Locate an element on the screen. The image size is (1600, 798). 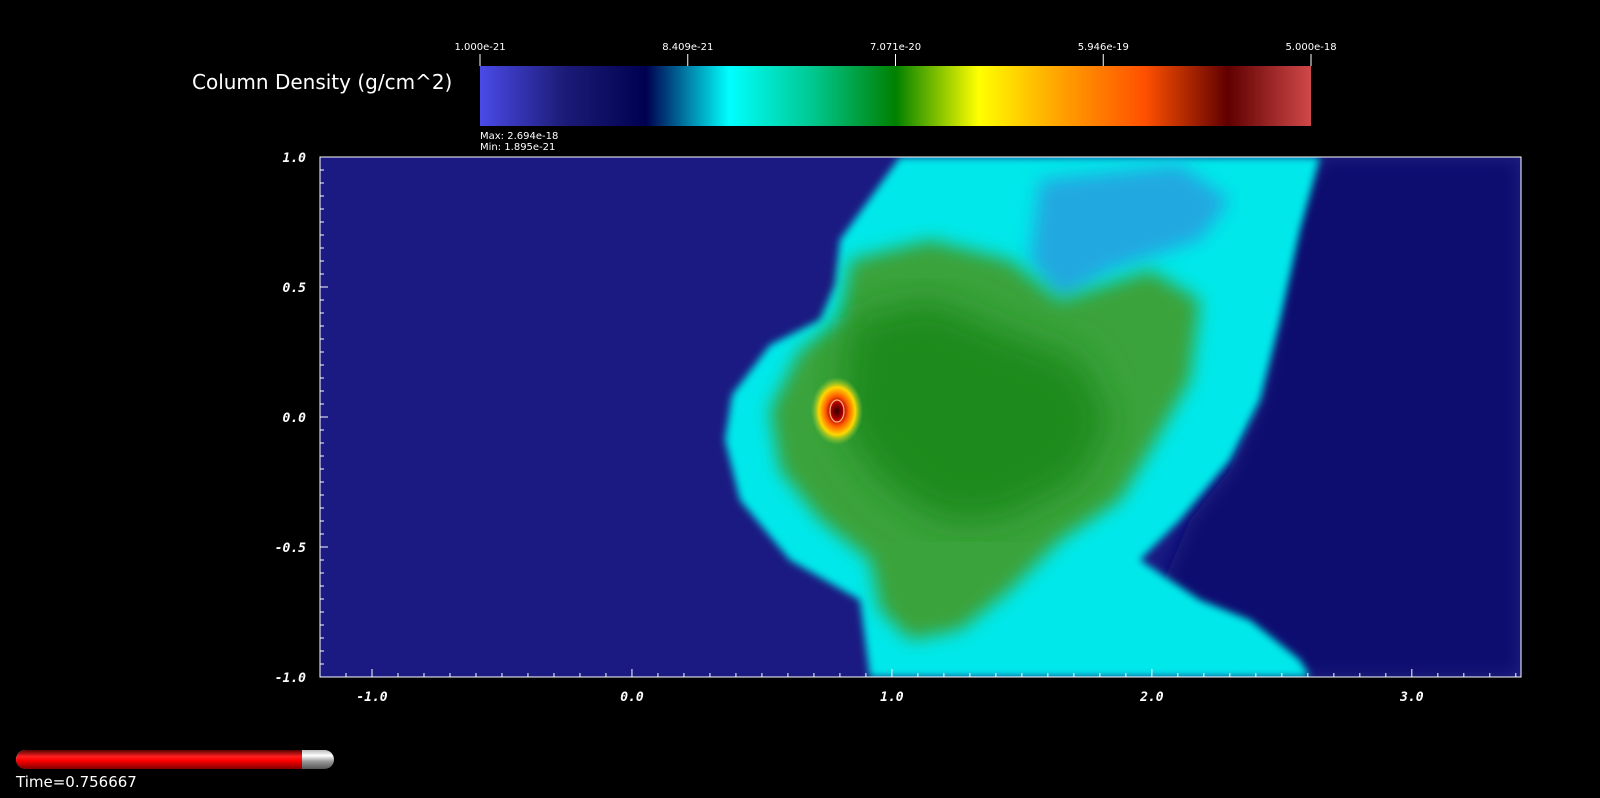
time-label: Time=0.756667 is located at coordinates (76, 782).